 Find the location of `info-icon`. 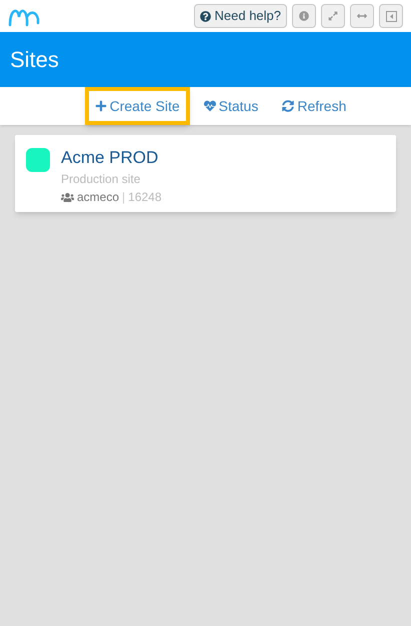

info-icon is located at coordinates (304, 16).